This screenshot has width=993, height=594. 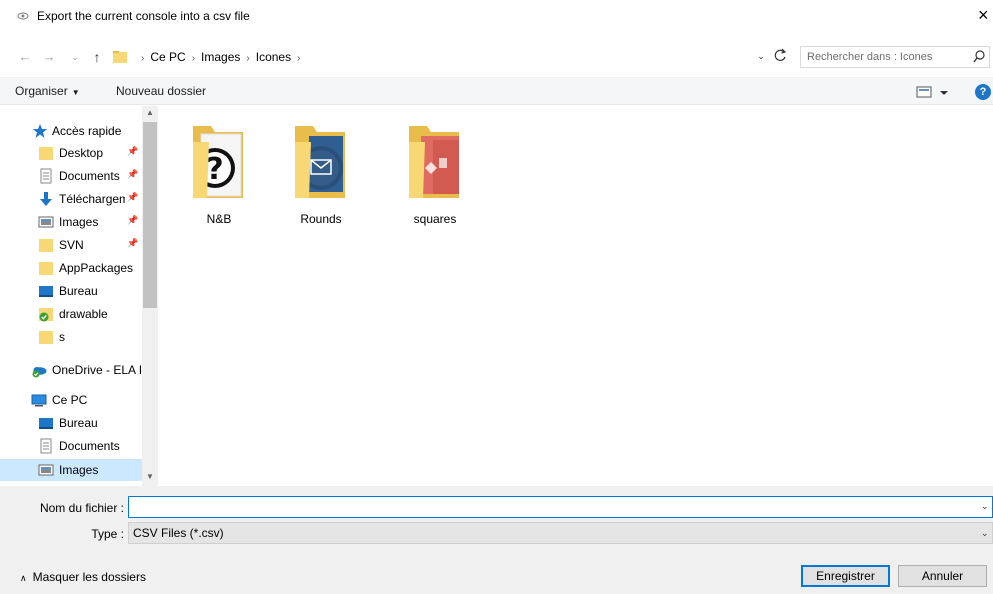 What do you see at coordinates (218, 162) in the screenshot?
I see `folder-bw-thumbnail-icon: ?` at bounding box center [218, 162].